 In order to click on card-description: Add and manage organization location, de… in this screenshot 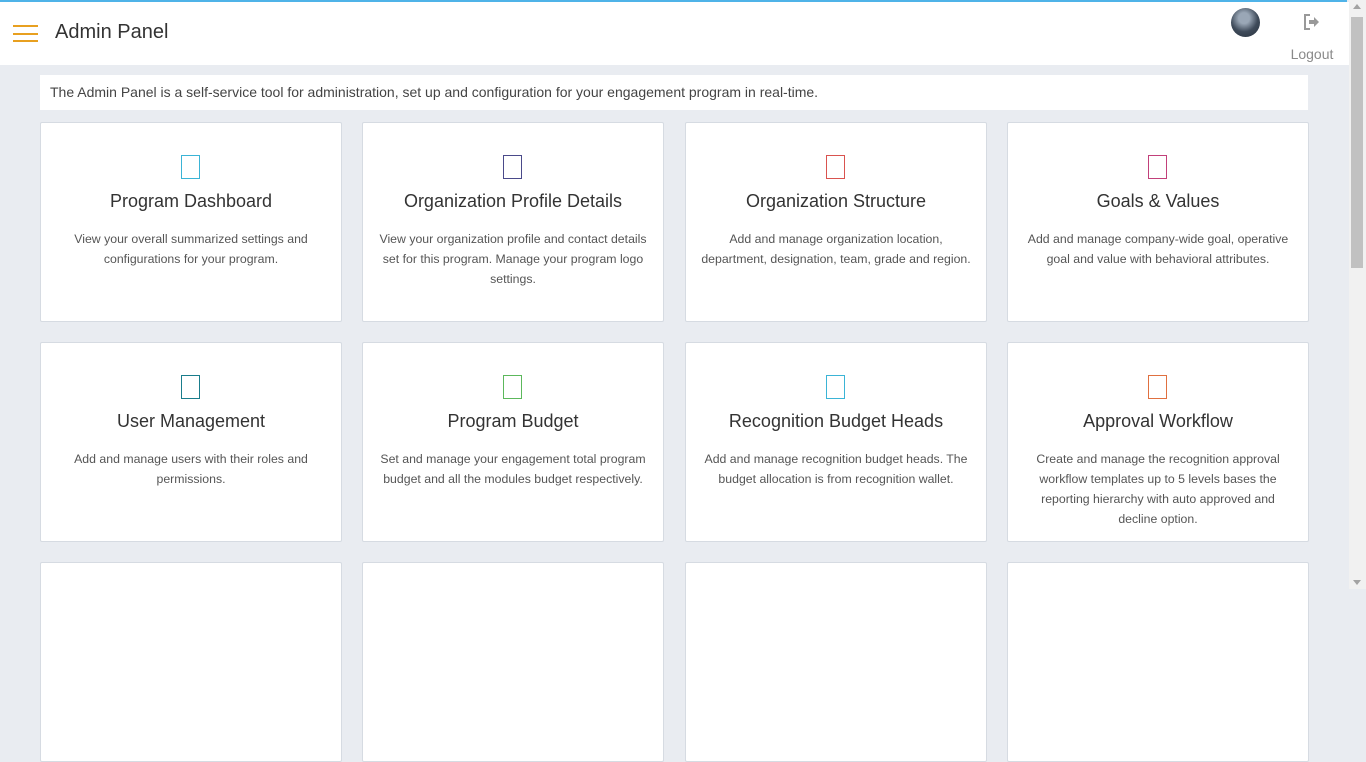, I will do `click(836, 249)`.